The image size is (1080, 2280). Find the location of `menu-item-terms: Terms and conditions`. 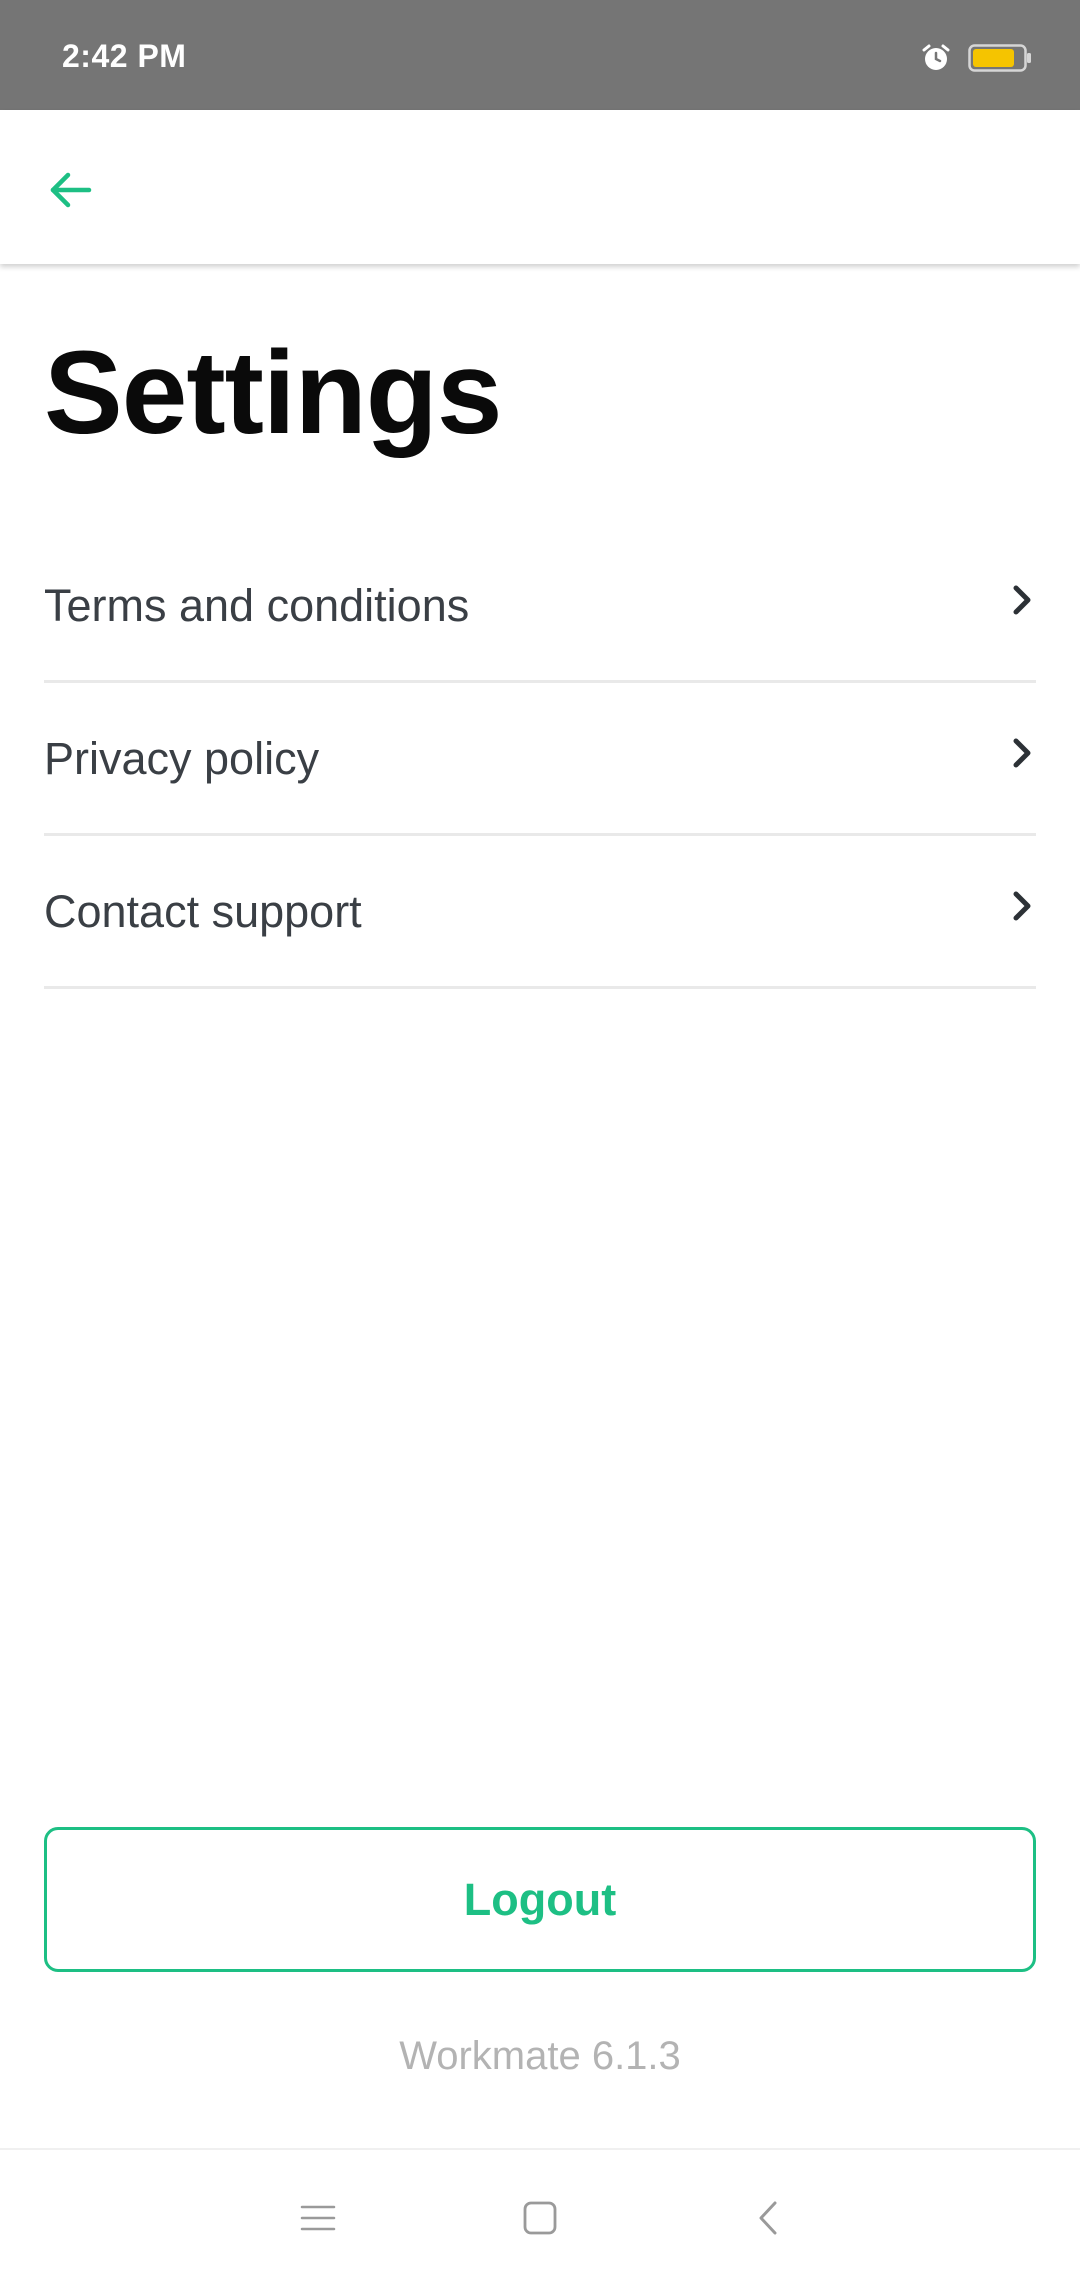

menu-item-terms: Terms and conditions is located at coordinates (540, 606).